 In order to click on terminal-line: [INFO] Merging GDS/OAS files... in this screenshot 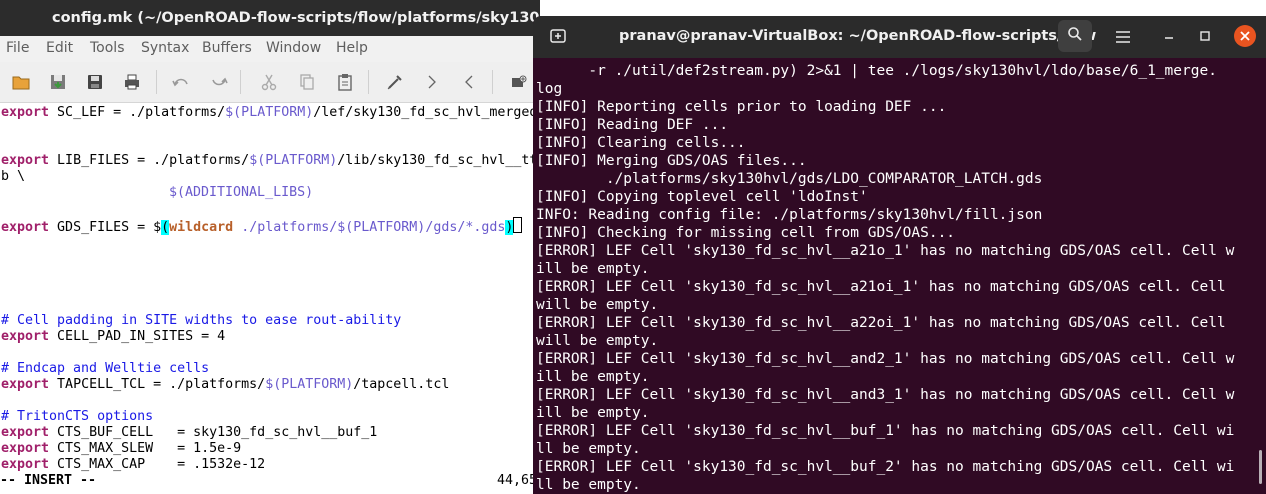, I will do `click(671, 161)`.